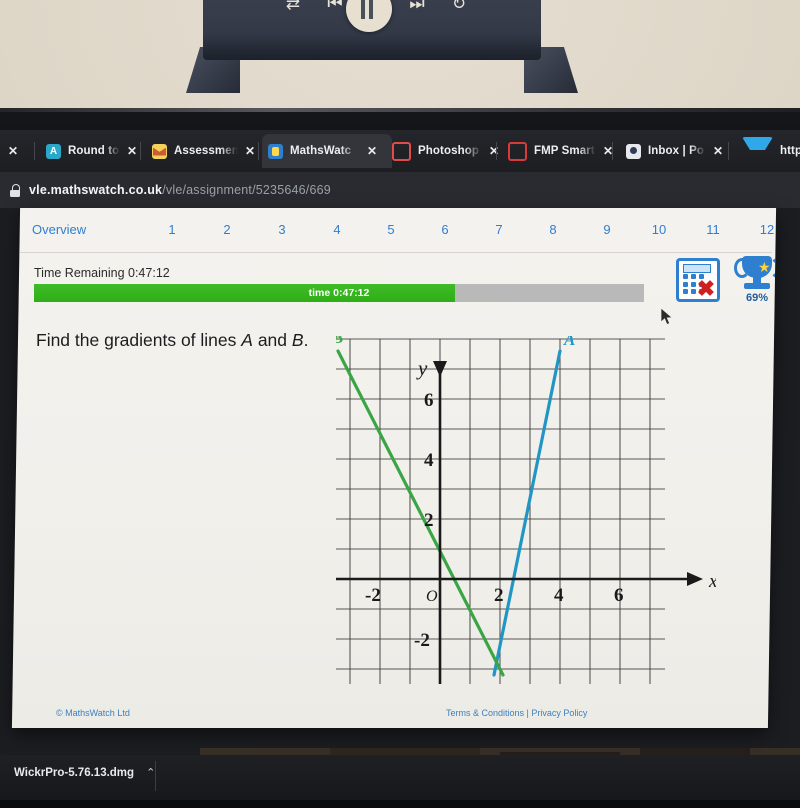 This screenshot has width=800, height=808. Describe the element at coordinates (306, 340) in the screenshot. I see `question-suffix: .` at that location.